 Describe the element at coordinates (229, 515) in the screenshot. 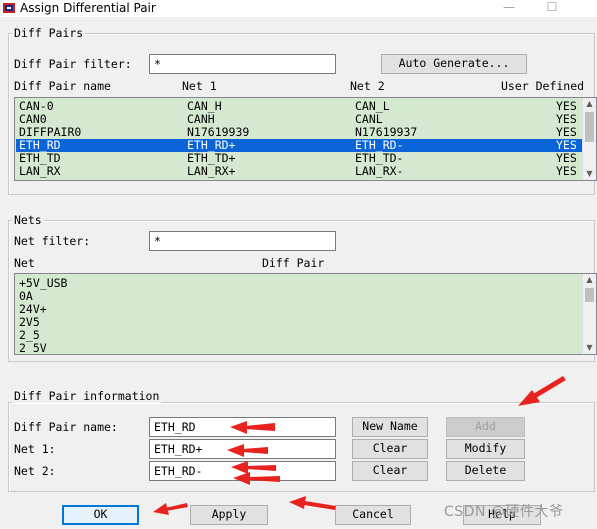

I see `apply-button: Apply` at that location.